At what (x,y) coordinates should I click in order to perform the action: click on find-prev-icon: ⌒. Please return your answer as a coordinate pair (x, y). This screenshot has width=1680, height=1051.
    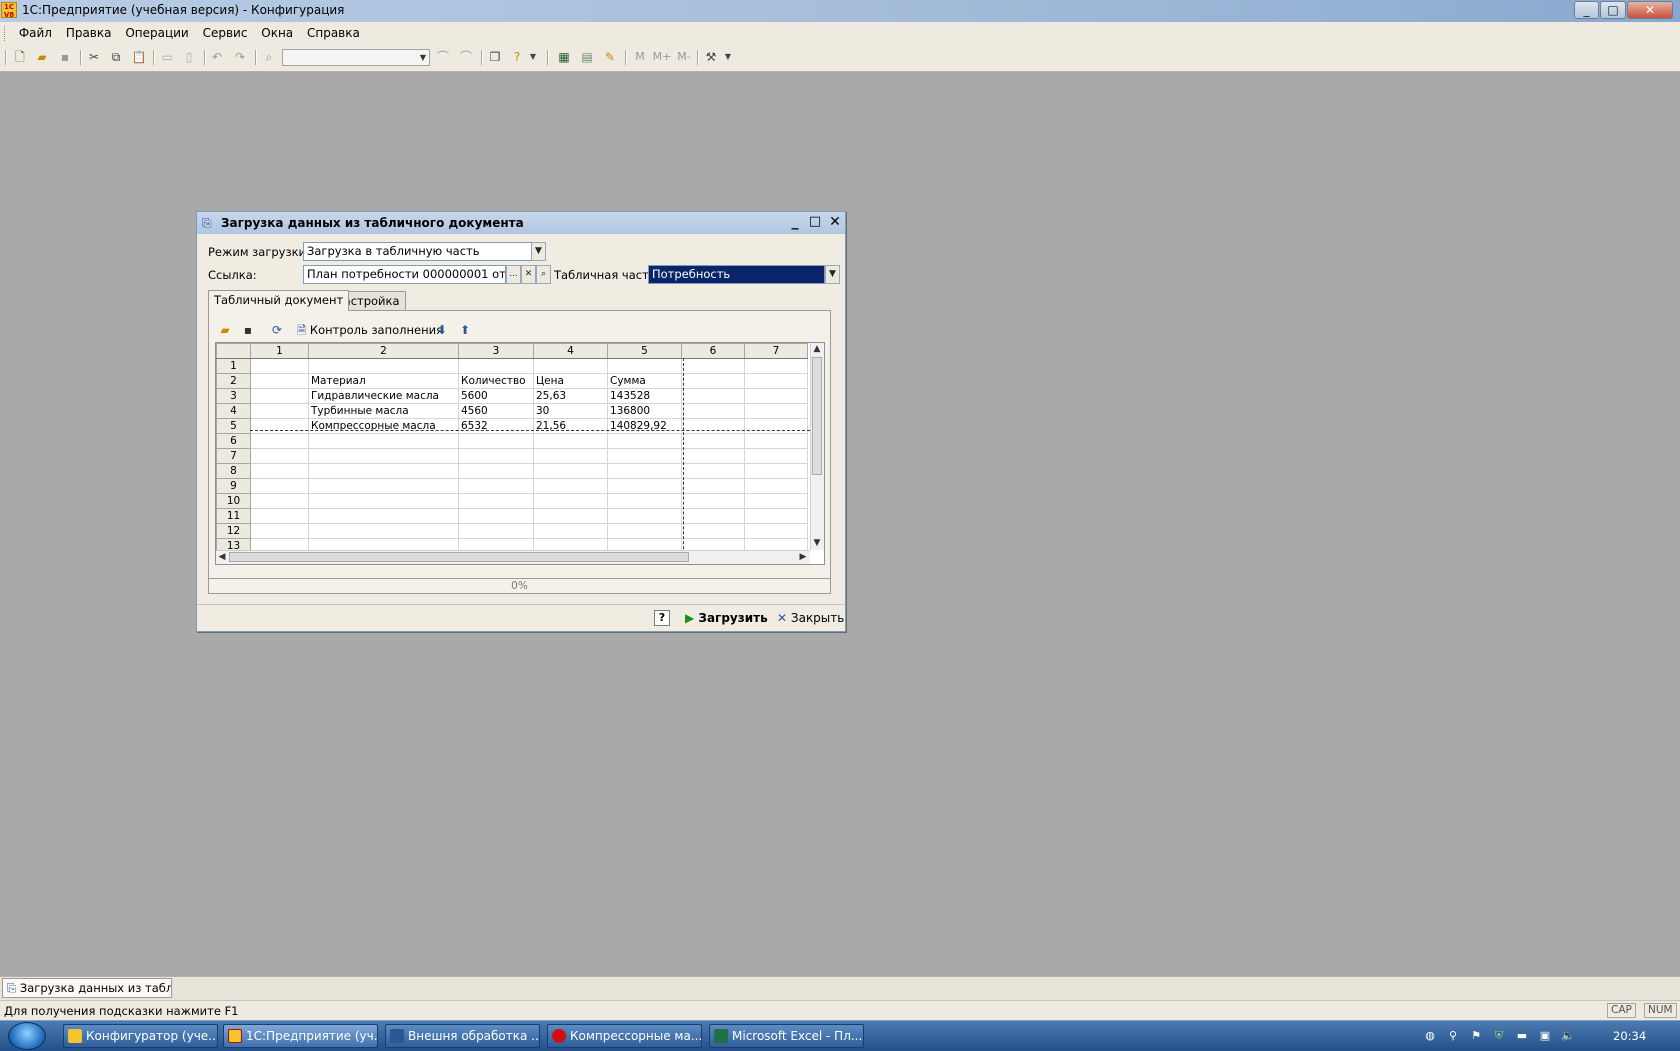
    Looking at the image, I should click on (466, 57).